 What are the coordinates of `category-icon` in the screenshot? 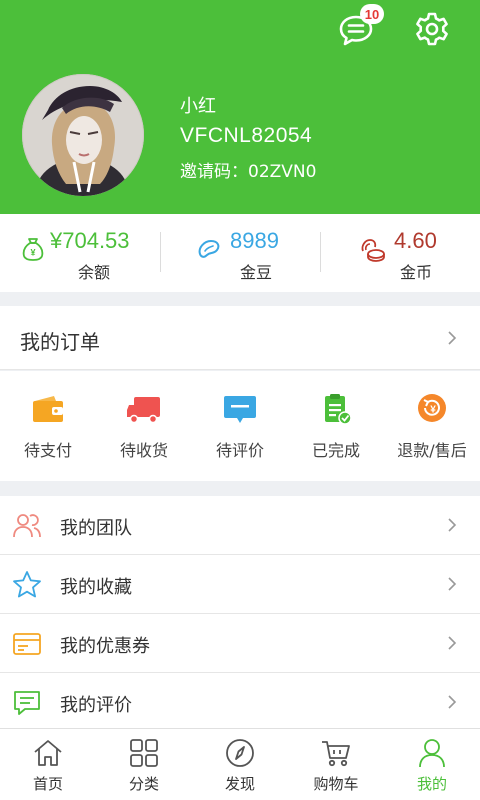 It's located at (144, 753).